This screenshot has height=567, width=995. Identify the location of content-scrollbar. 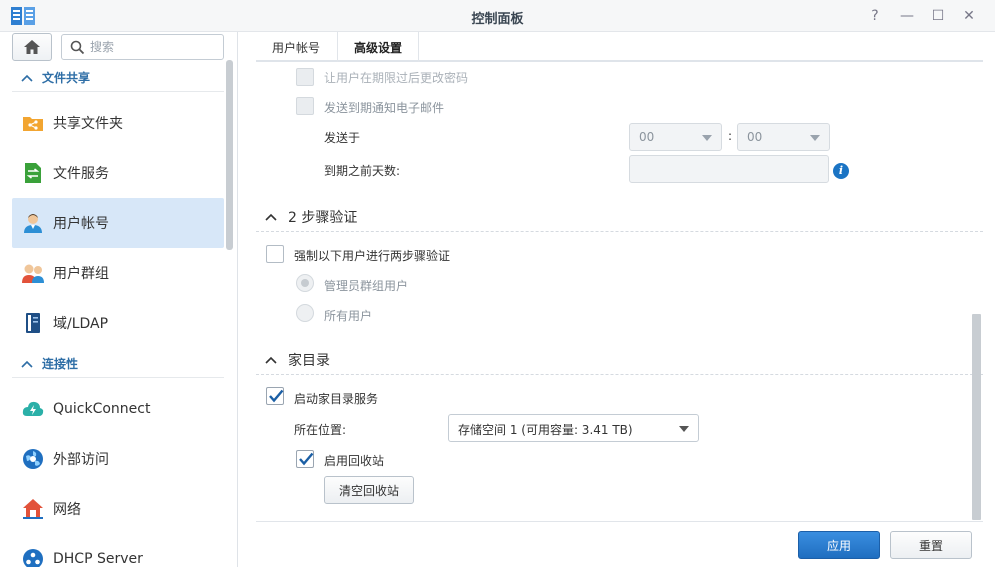
(976, 417).